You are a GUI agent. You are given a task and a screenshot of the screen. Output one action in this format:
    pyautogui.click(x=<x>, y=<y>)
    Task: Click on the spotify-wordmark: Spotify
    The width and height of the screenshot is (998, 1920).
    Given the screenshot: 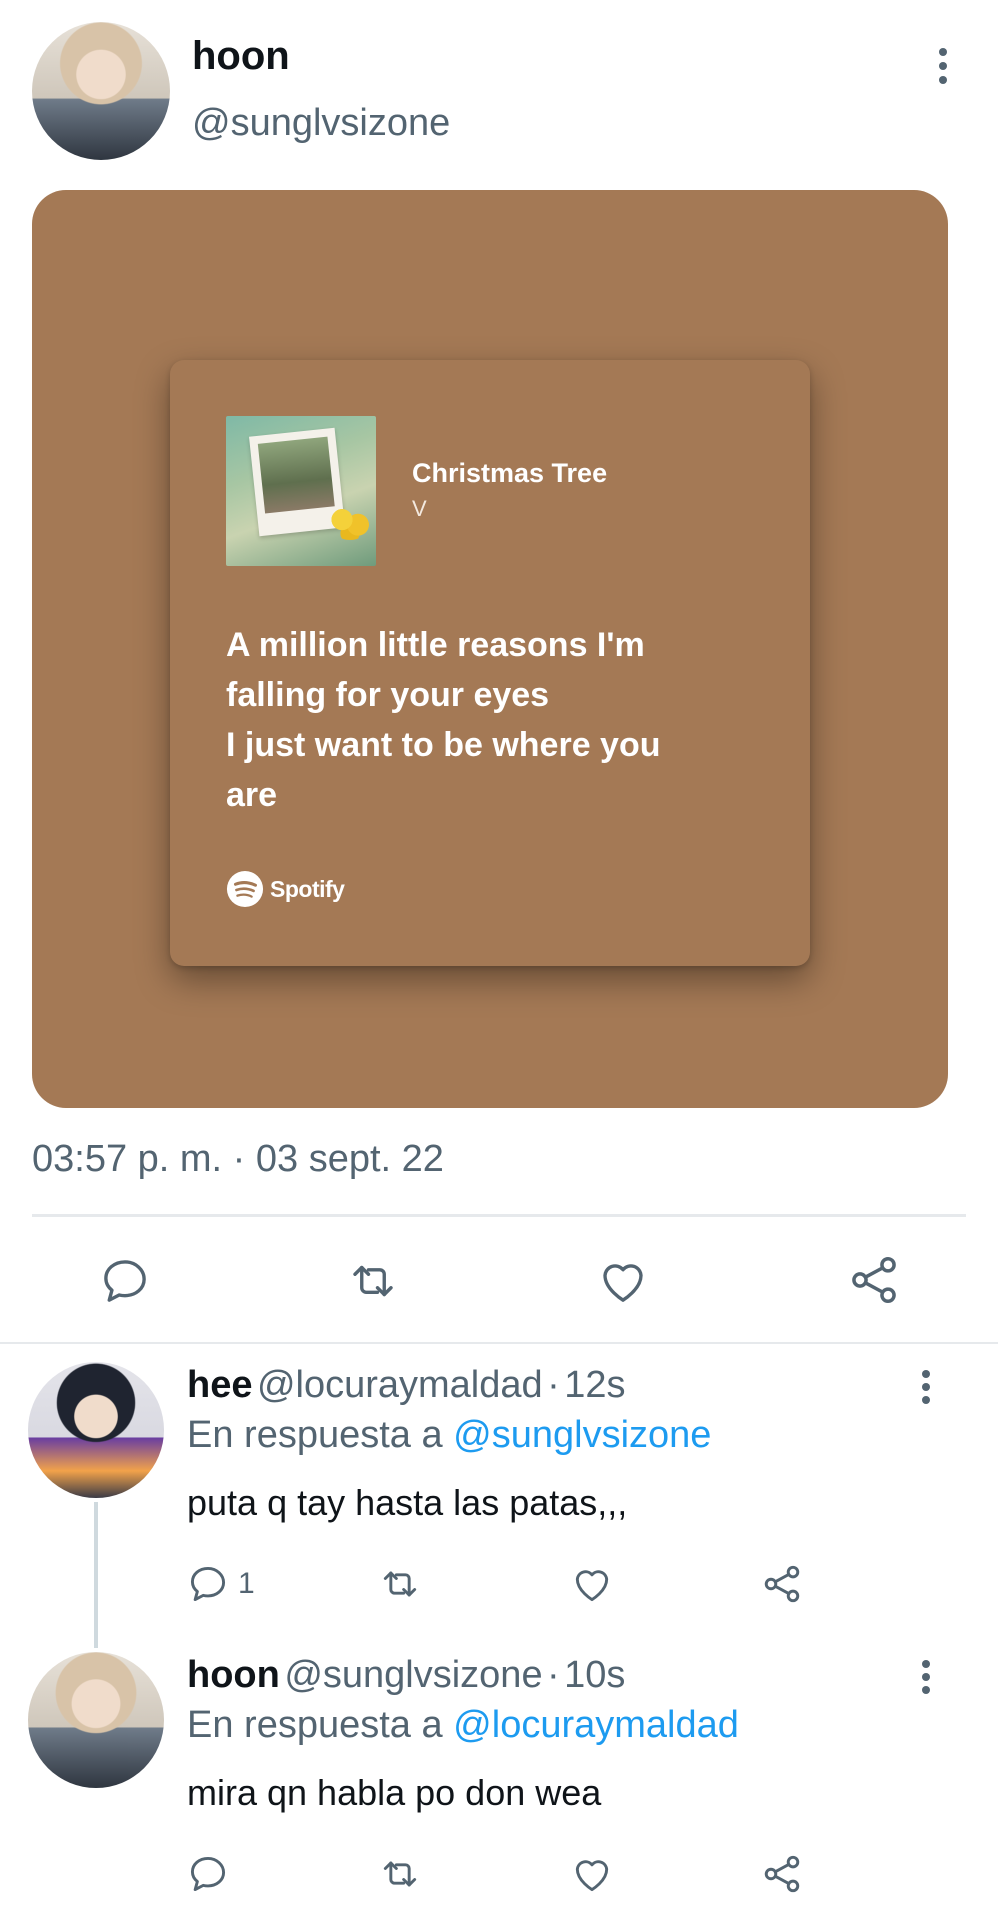 What is the action you would take?
    pyautogui.click(x=307, y=888)
    